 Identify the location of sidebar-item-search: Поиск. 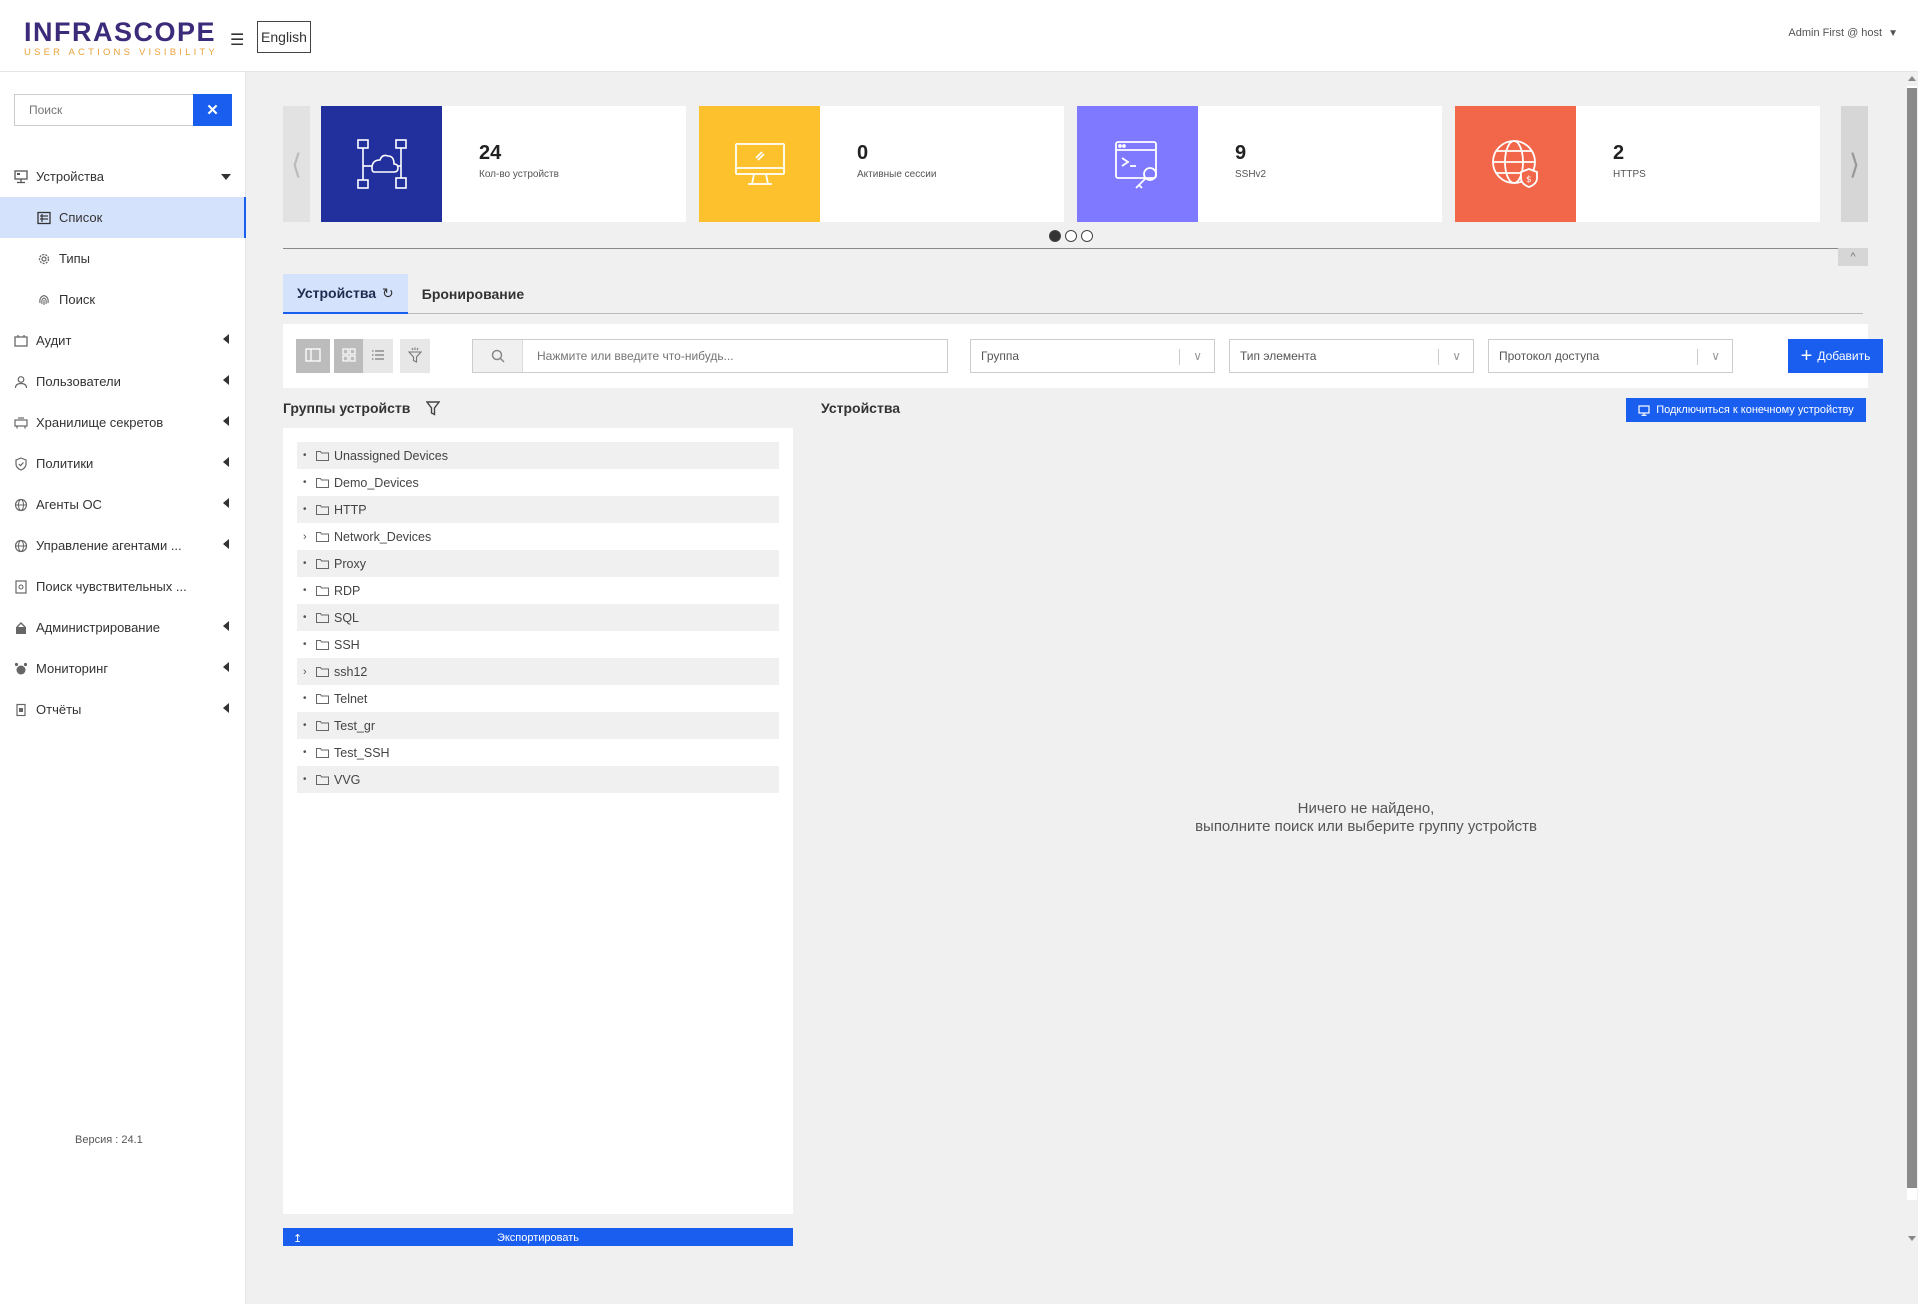
(123, 299).